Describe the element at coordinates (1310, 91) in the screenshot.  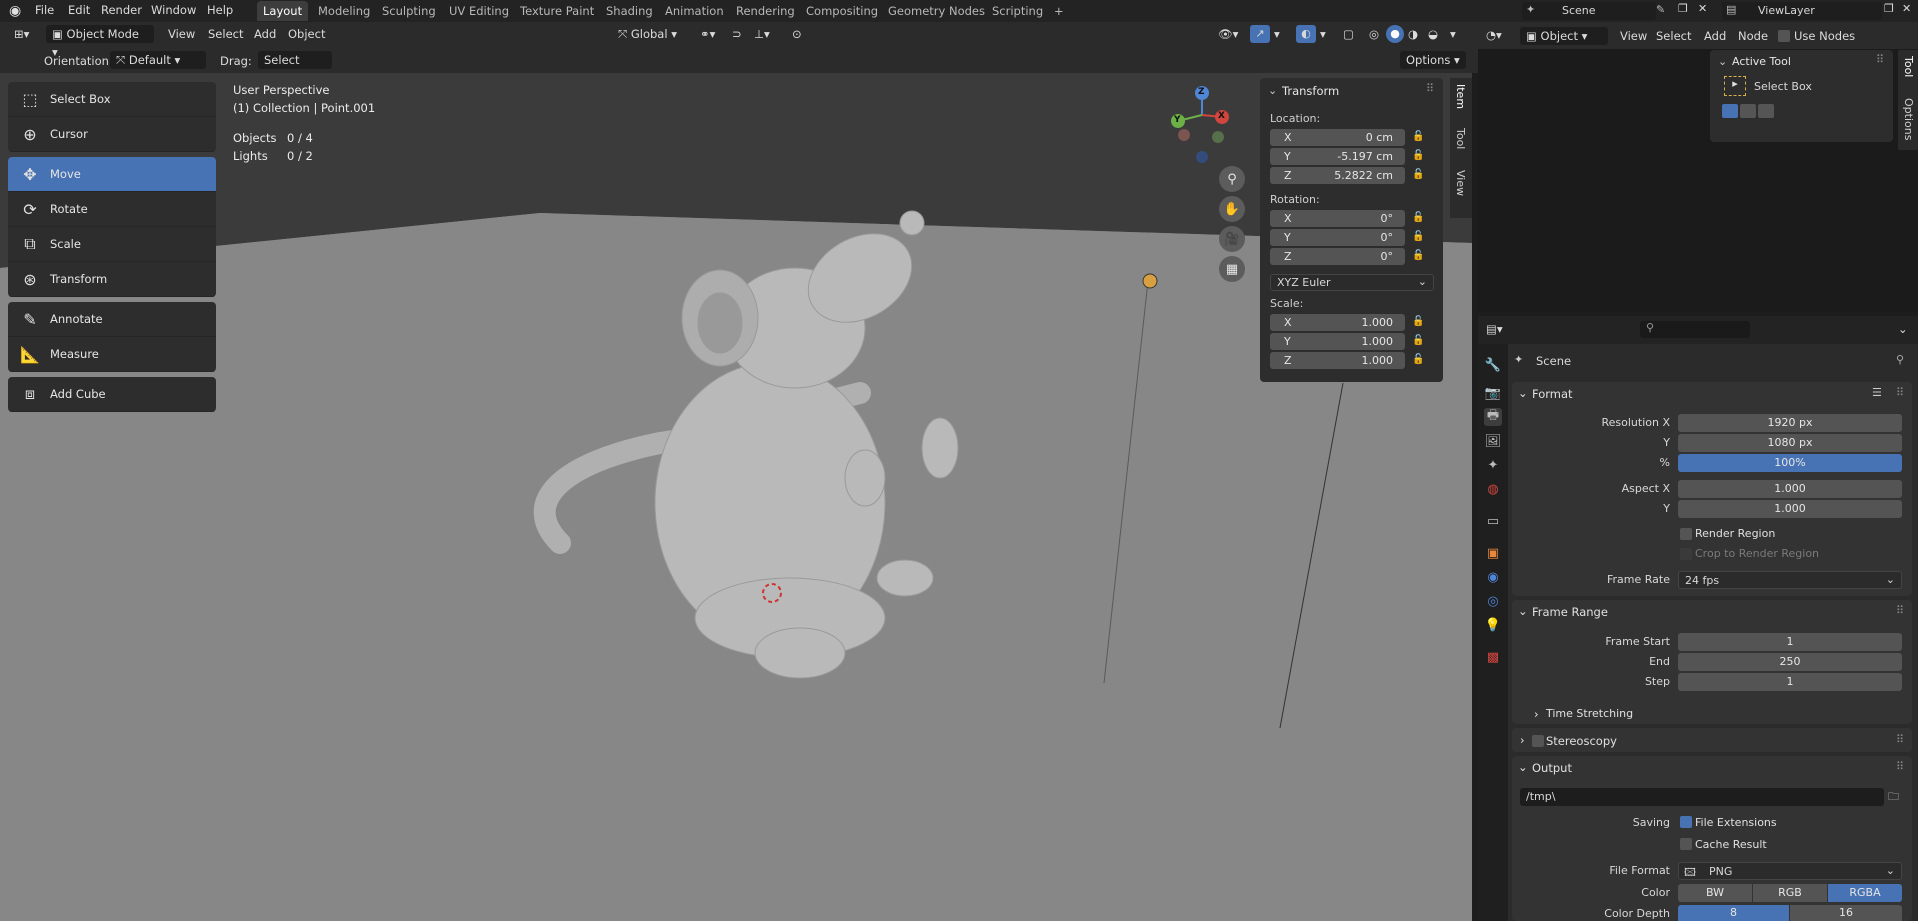
I see `transform-panel-title: Transform` at that location.